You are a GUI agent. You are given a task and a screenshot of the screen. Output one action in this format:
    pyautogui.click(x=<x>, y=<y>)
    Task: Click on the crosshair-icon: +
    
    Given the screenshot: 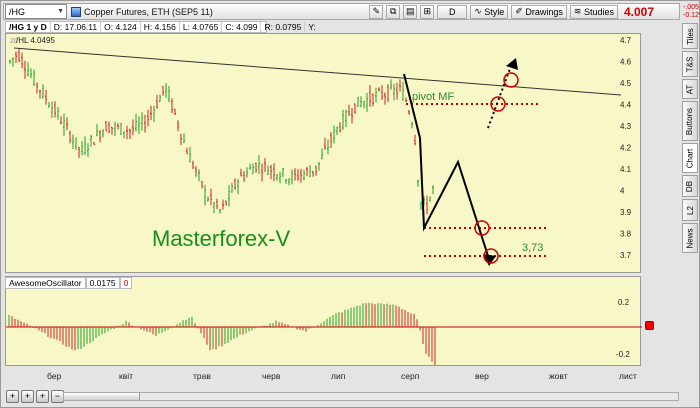 What is the action you would take?
    pyautogui.click(x=12, y=396)
    